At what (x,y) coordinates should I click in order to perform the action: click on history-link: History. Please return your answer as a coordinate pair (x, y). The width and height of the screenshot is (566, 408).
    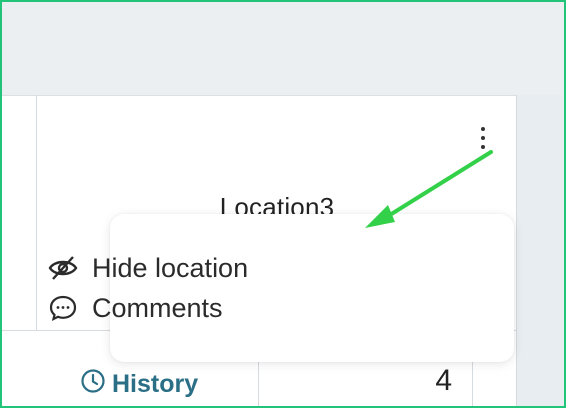
    Looking at the image, I should click on (139, 384).